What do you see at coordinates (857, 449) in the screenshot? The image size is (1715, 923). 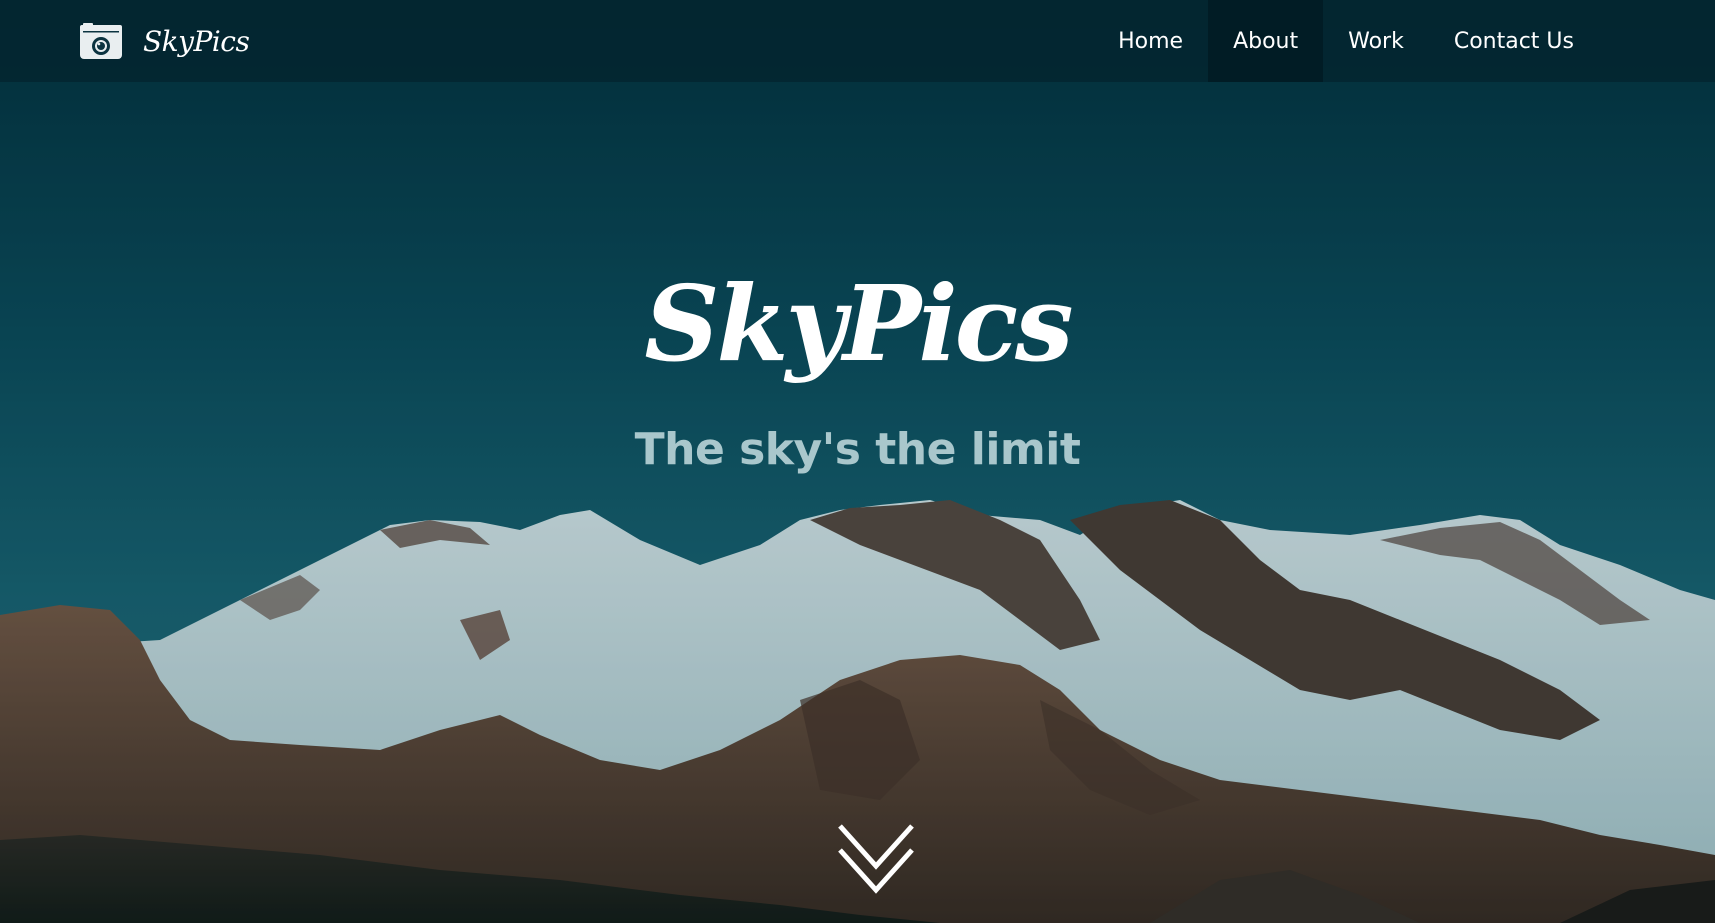 I see `hero-tagline: The sky's the limit` at bounding box center [857, 449].